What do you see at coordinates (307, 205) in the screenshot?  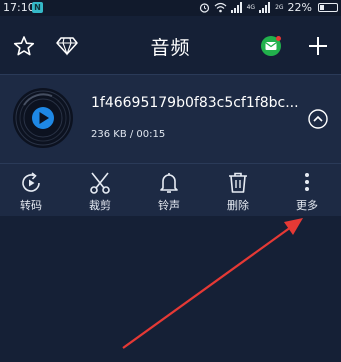 I see `more-label: 更多` at bounding box center [307, 205].